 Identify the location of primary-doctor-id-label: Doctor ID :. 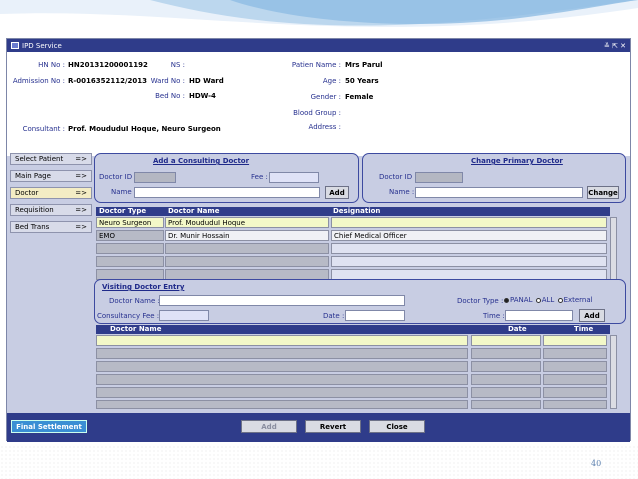
(398, 177).